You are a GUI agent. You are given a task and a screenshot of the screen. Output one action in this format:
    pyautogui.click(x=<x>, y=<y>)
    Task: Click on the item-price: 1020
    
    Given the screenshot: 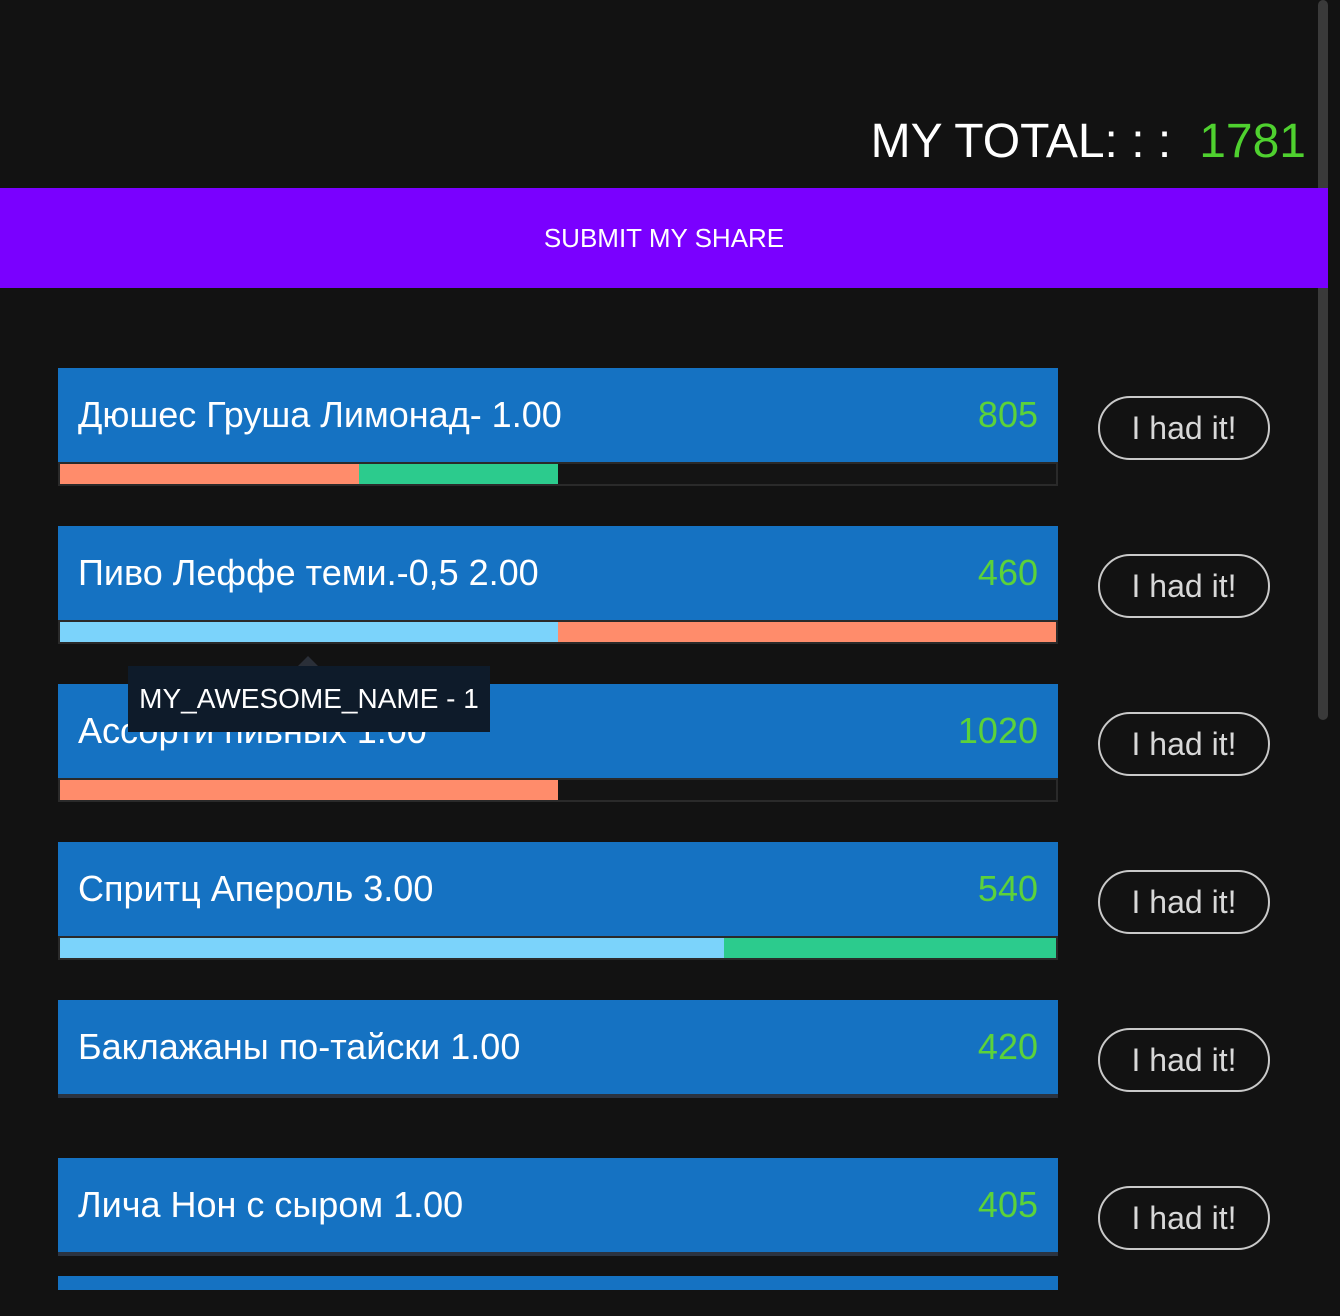 What is the action you would take?
    pyautogui.click(x=997, y=730)
    